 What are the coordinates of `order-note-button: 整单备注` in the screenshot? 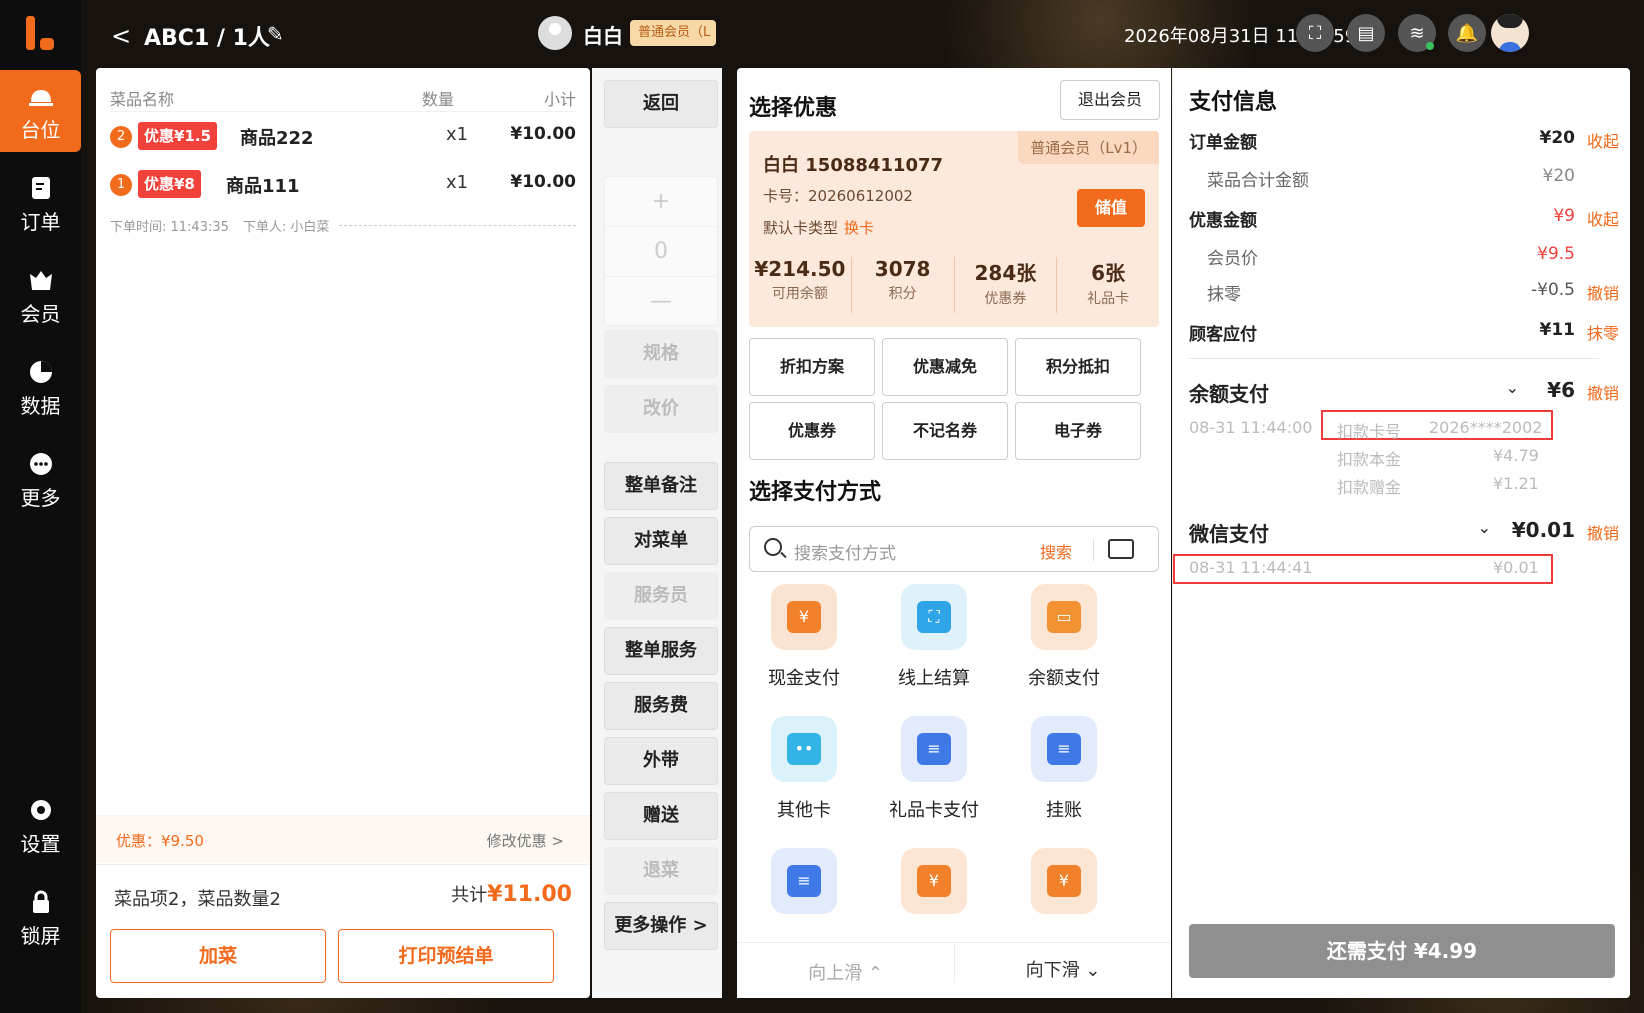 It's located at (661, 486).